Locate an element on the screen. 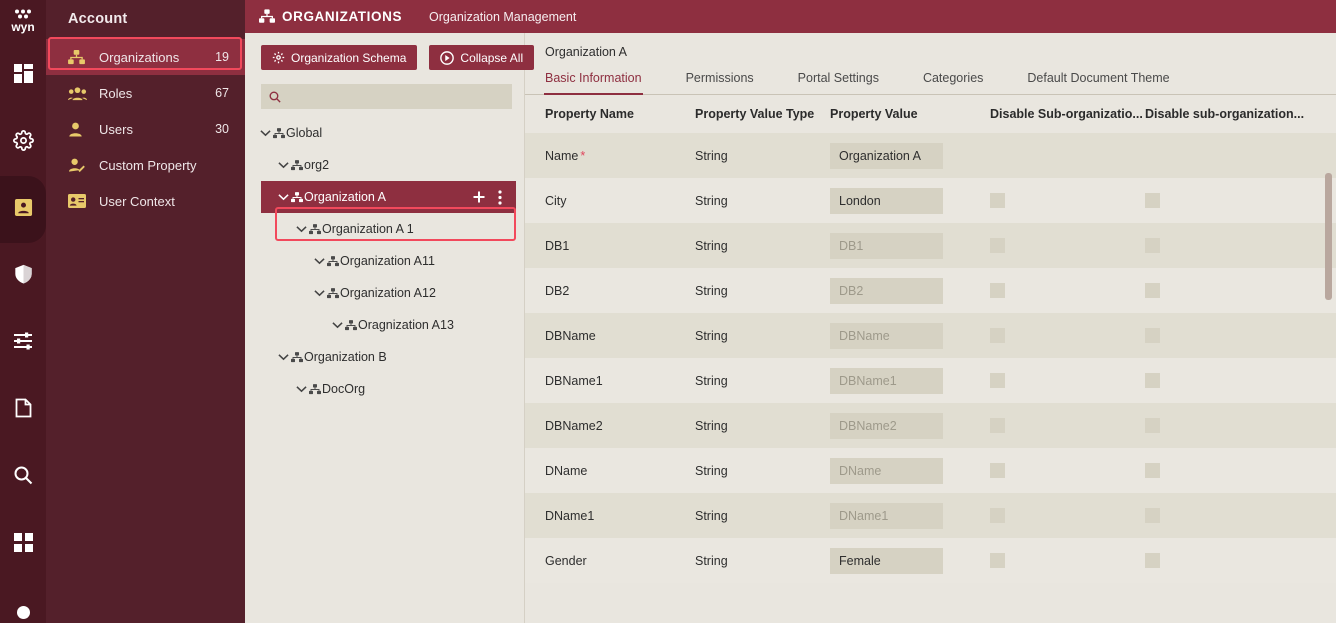 This screenshot has height=623, width=1336. table-row: Name * String Organization A is located at coordinates (930, 155).